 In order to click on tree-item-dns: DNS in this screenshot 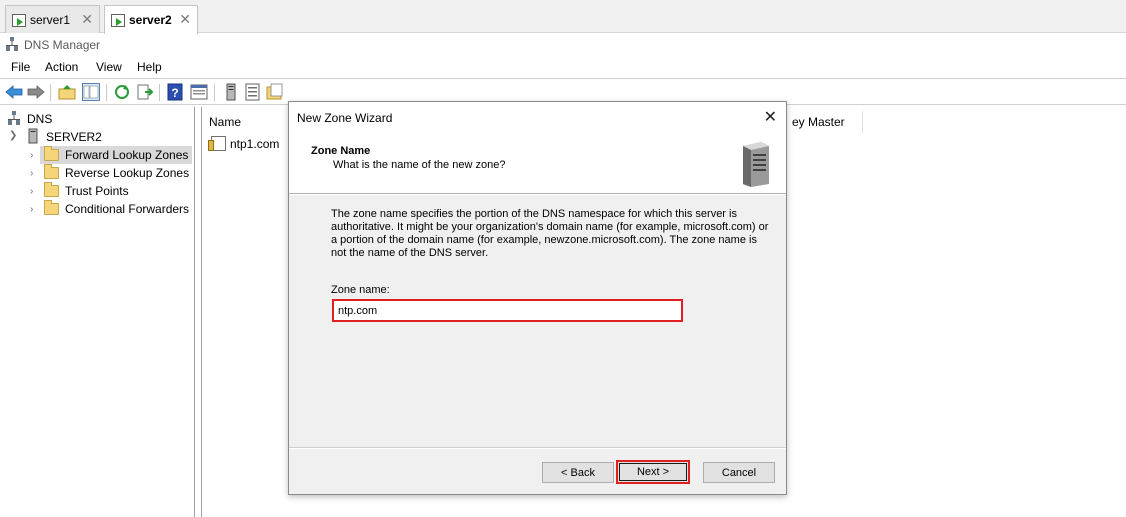, I will do `click(48, 119)`.